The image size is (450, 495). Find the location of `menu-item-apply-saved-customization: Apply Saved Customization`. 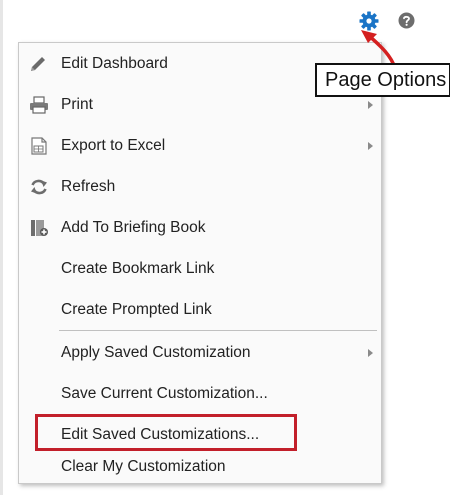

menu-item-apply-saved-customization: Apply Saved Customization is located at coordinates (200, 353).